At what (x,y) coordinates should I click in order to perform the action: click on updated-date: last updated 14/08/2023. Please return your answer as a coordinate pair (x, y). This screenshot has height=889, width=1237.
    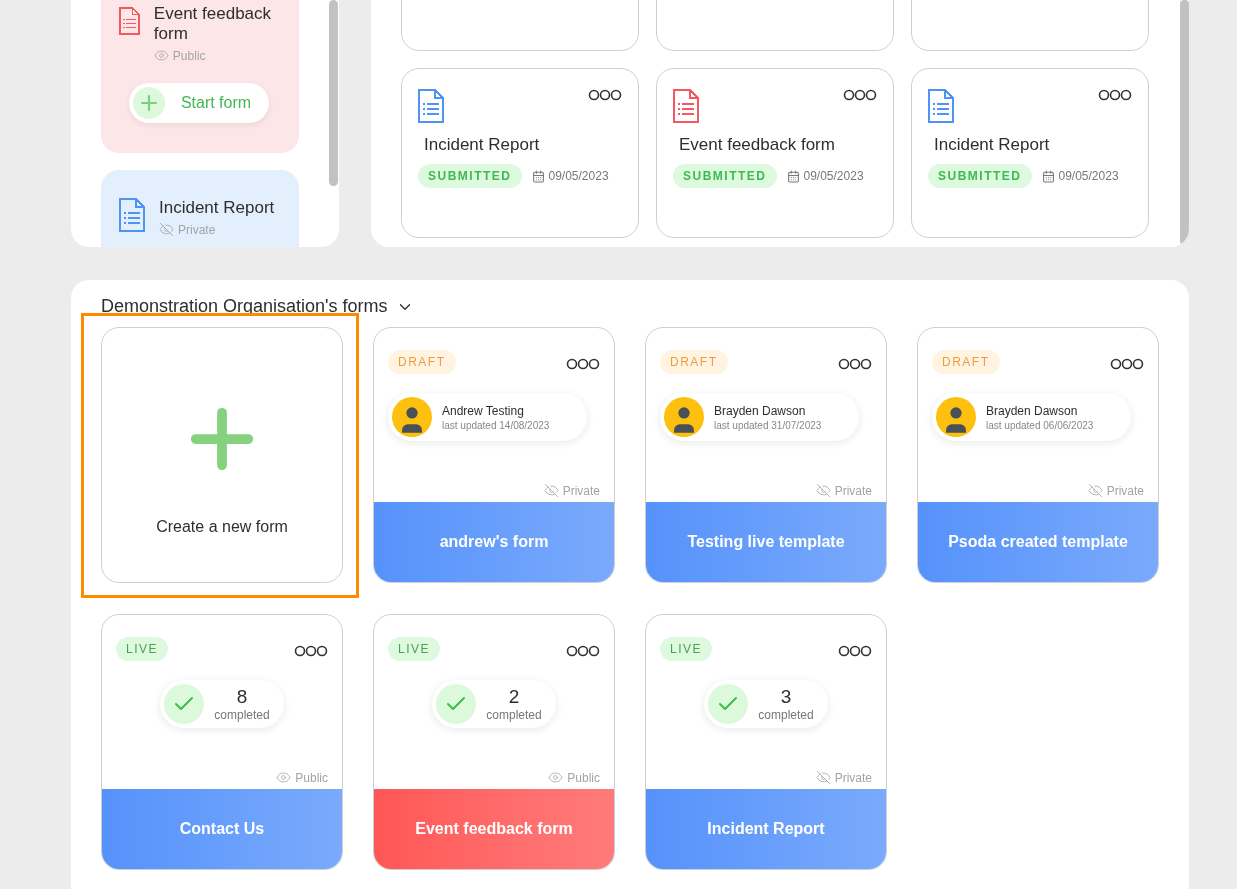
    Looking at the image, I should click on (496, 425).